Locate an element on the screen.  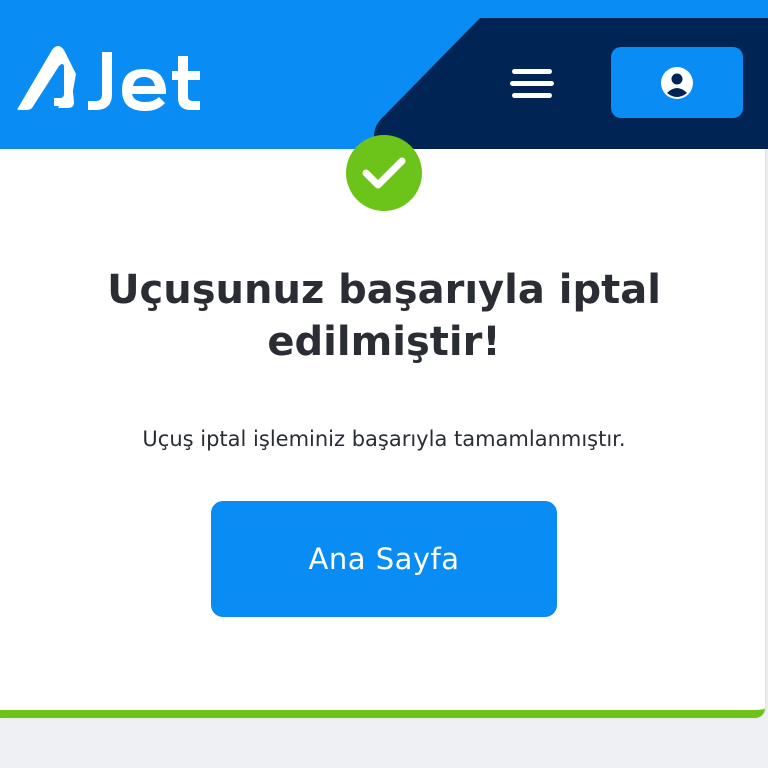
status-strip is located at coordinates (384, 9).